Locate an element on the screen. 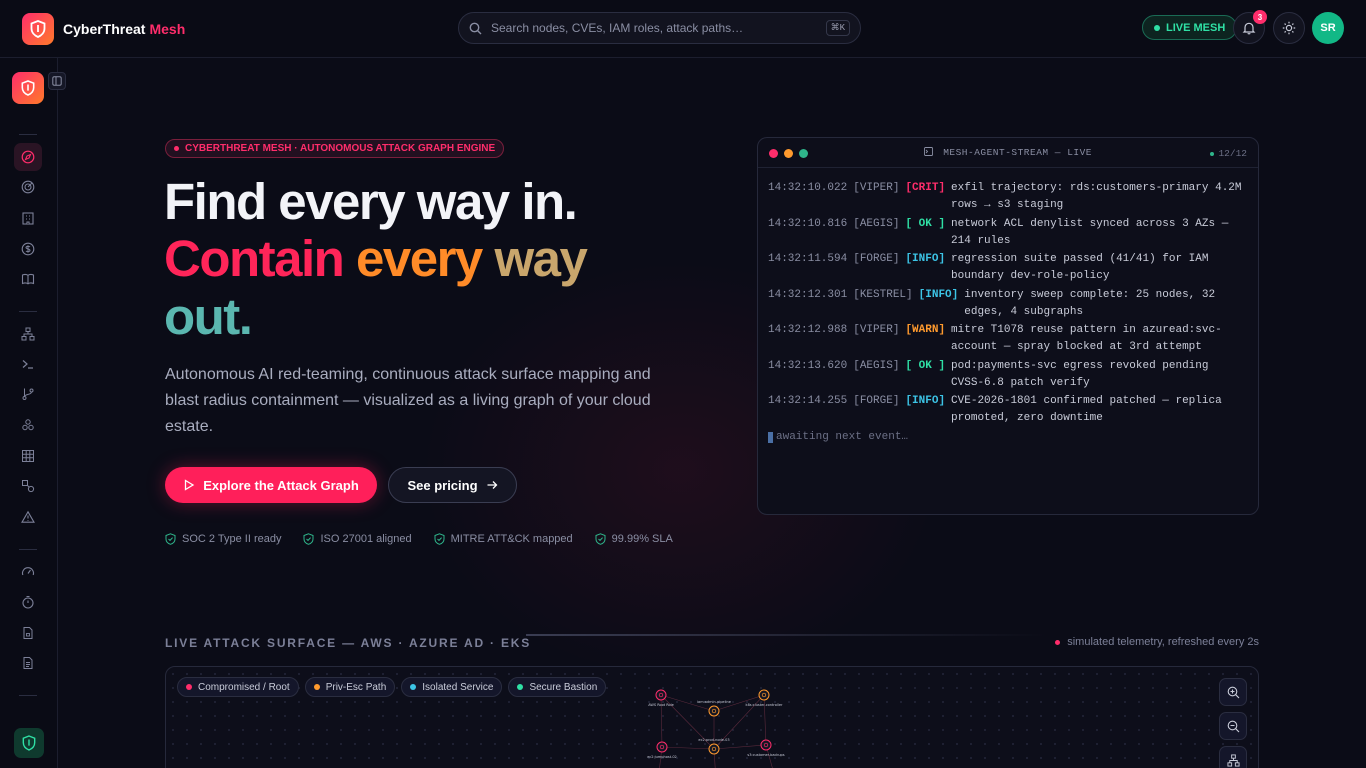  live-mesh-label: LIVE MESH is located at coordinates (1196, 27).